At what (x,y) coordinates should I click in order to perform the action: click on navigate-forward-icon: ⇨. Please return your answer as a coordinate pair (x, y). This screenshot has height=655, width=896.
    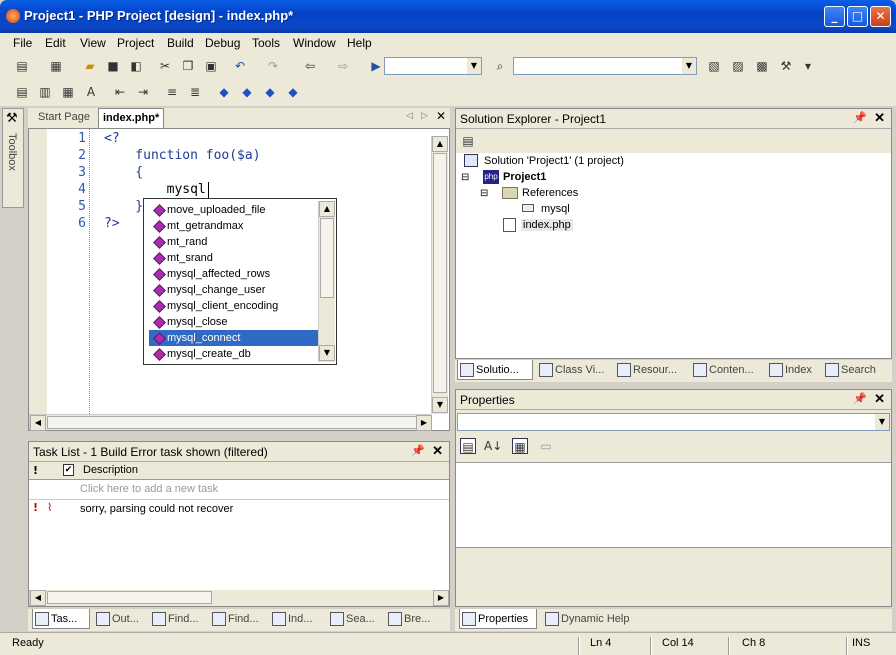
    Looking at the image, I should click on (343, 66).